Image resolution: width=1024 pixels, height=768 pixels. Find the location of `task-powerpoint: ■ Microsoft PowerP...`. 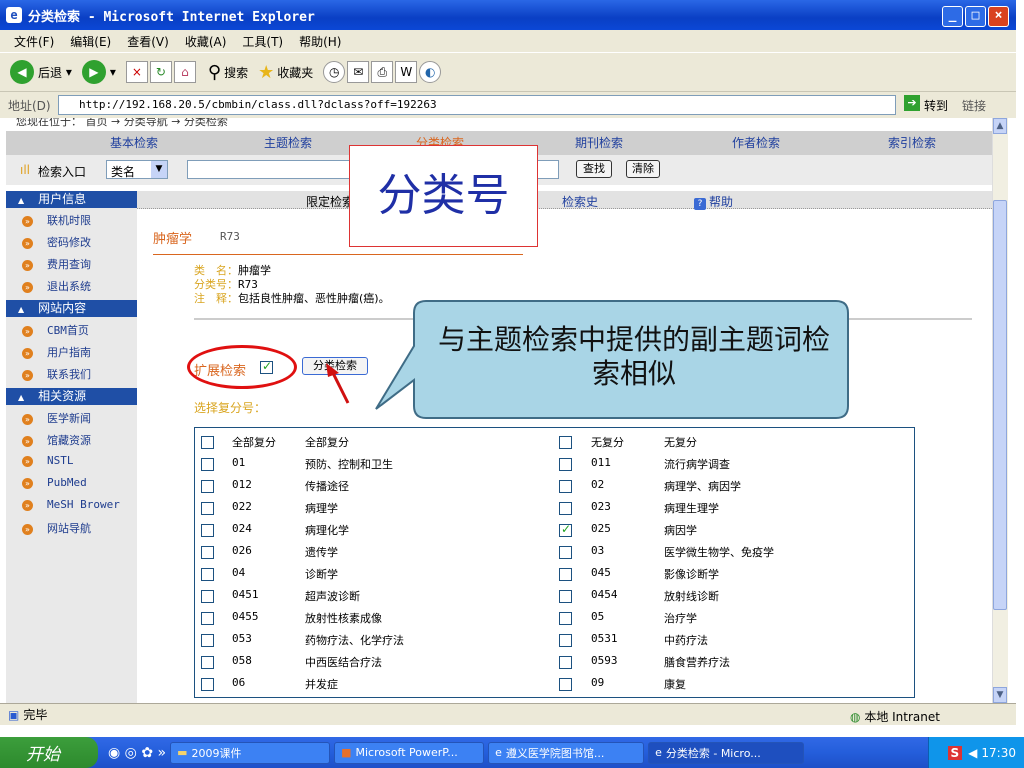

task-powerpoint: ■ Microsoft PowerP... is located at coordinates (409, 752).